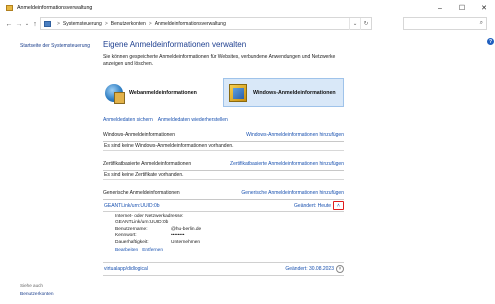  I want to click on credential-name: virtualapp/didlogical, so click(126, 268).